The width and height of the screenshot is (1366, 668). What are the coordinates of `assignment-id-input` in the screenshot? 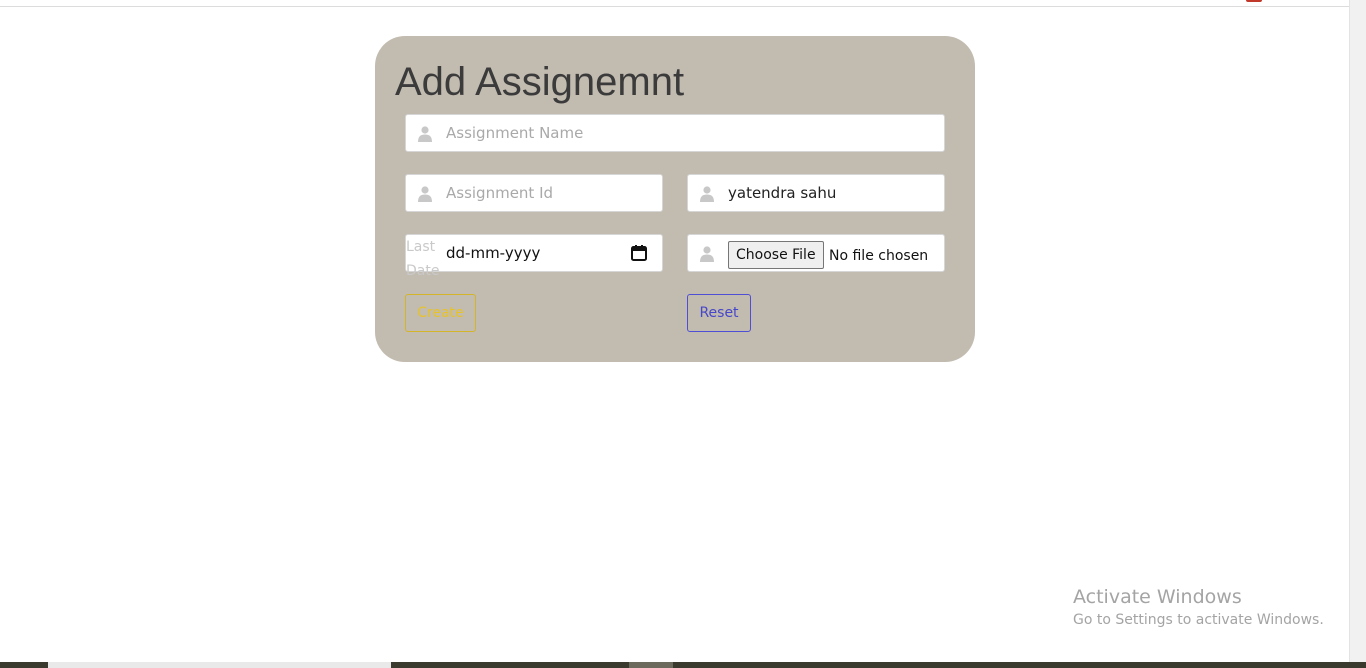 It's located at (551, 193).